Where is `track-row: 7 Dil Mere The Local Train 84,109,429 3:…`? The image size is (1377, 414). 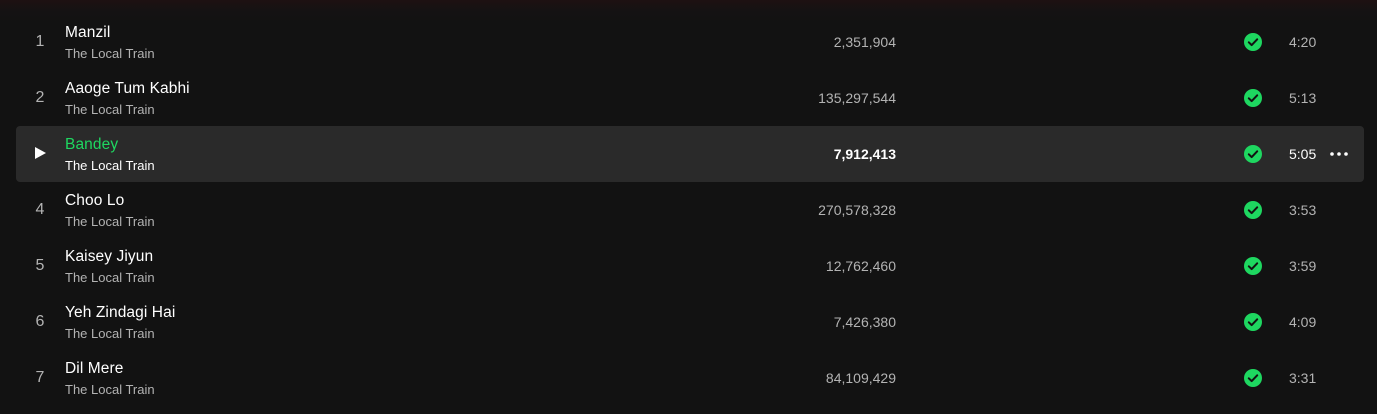
track-row: 7 Dil Mere The Local Train 84,109,429 3:… is located at coordinates (690, 378).